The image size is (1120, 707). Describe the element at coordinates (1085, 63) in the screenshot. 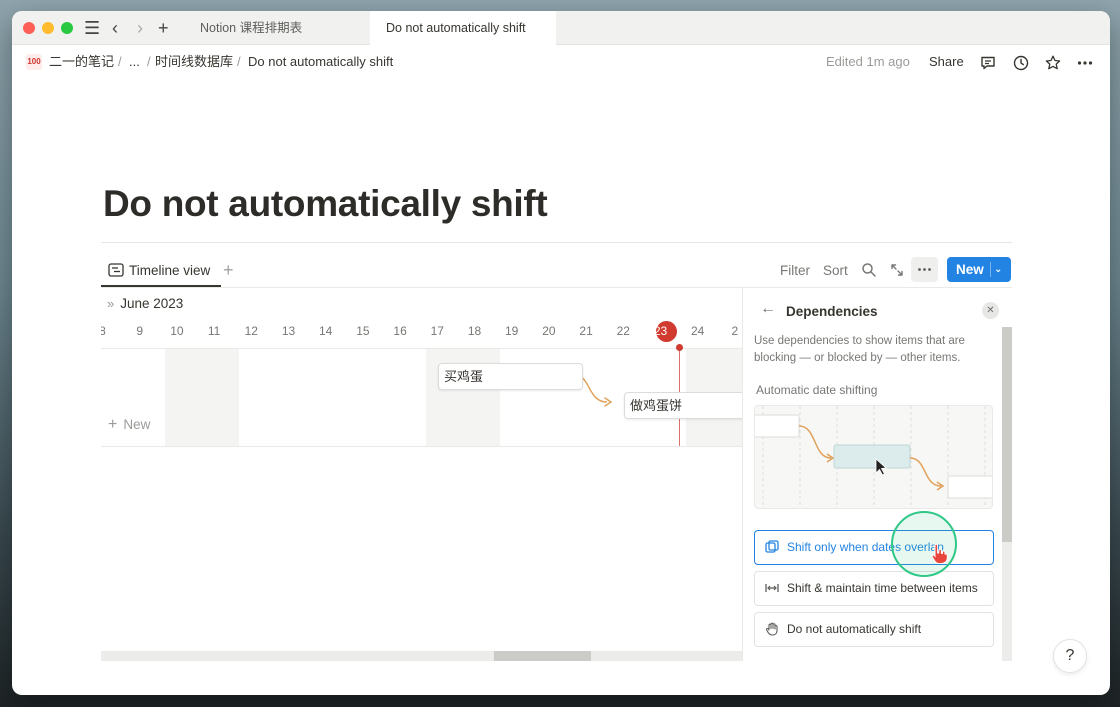

I see `more-options-icon` at that location.